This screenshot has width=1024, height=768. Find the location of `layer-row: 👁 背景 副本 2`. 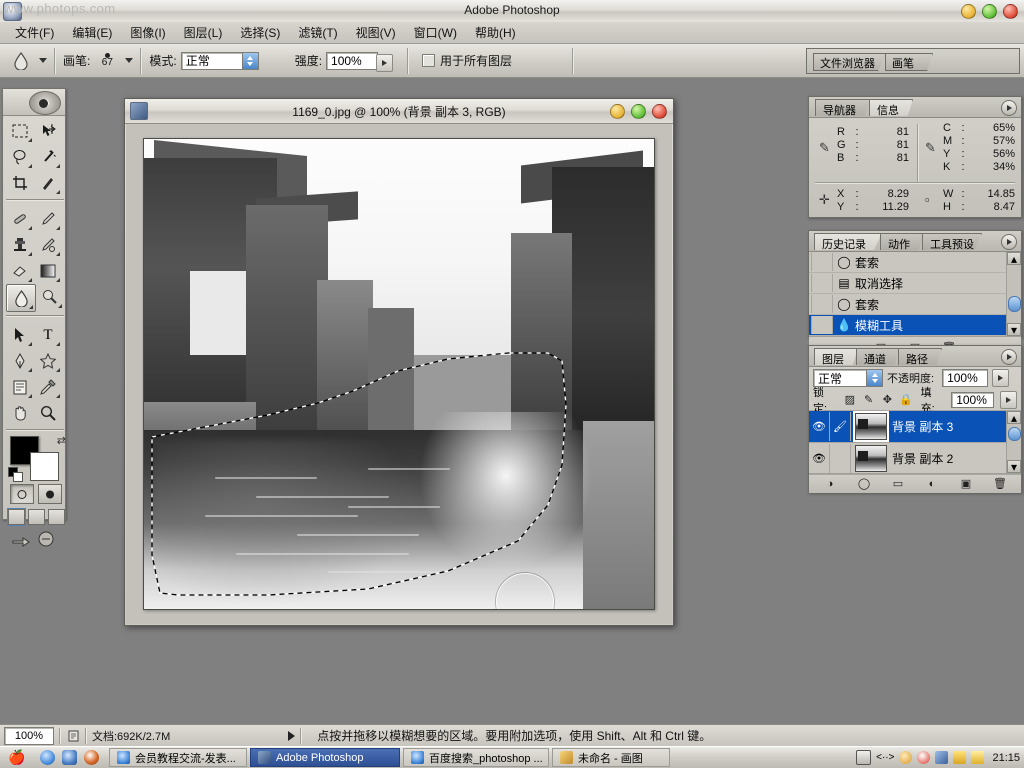

layer-row: 👁 背景 副本 2 is located at coordinates (915, 459).